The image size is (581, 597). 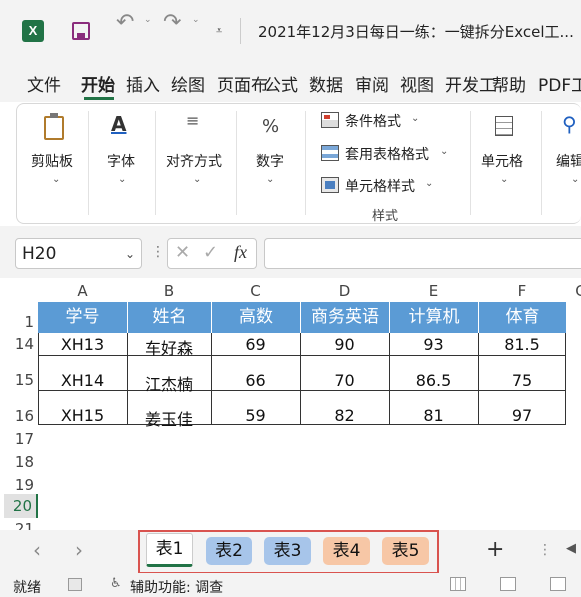 I want to click on sheet-tab-active: 表1, so click(x=169, y=550).